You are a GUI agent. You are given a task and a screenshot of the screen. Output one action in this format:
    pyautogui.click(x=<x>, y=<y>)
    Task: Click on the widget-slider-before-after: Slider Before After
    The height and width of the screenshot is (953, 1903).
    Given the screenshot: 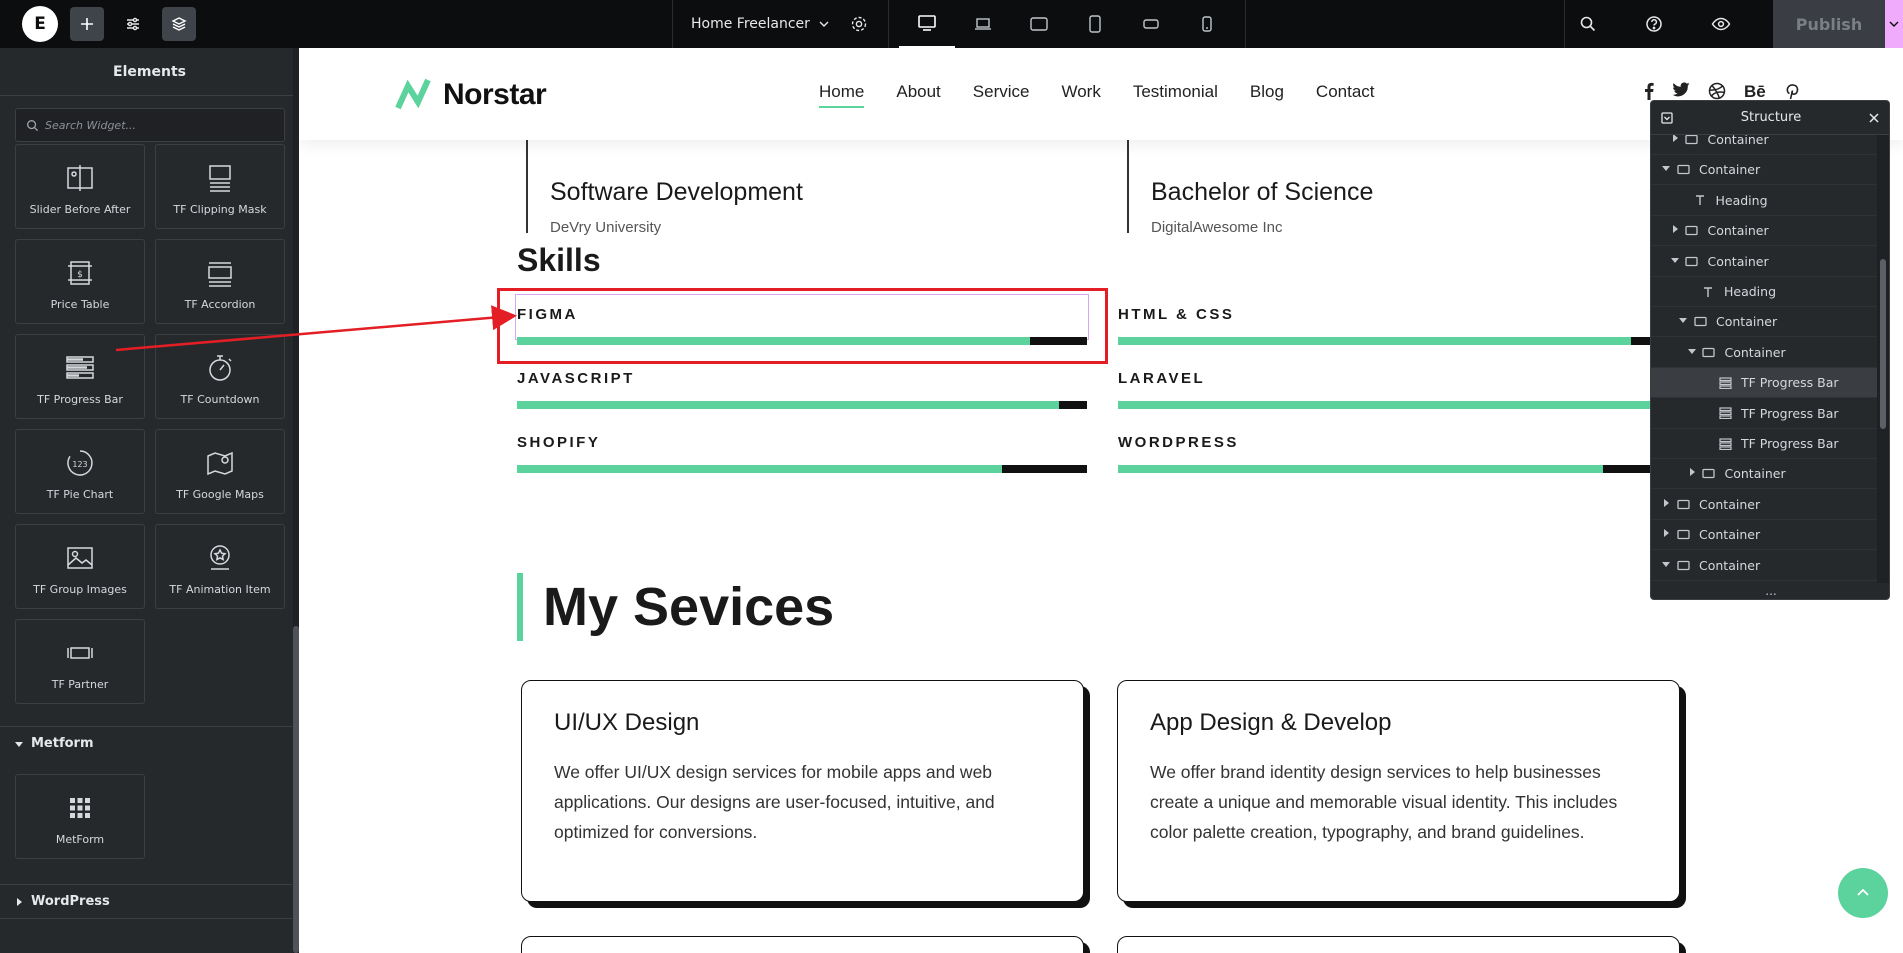 What is the action you would take?
    pyautogui.click(x=80, y=186)
    